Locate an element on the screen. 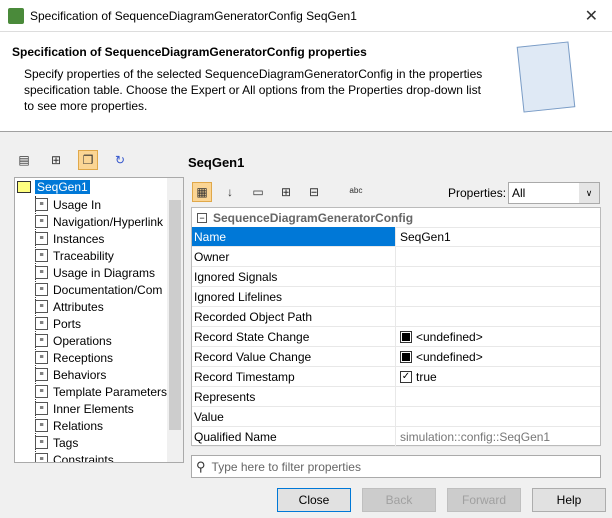 The image size is (612, 518). tree-view-icon: ⊞ is located at coordinates (56, 160).